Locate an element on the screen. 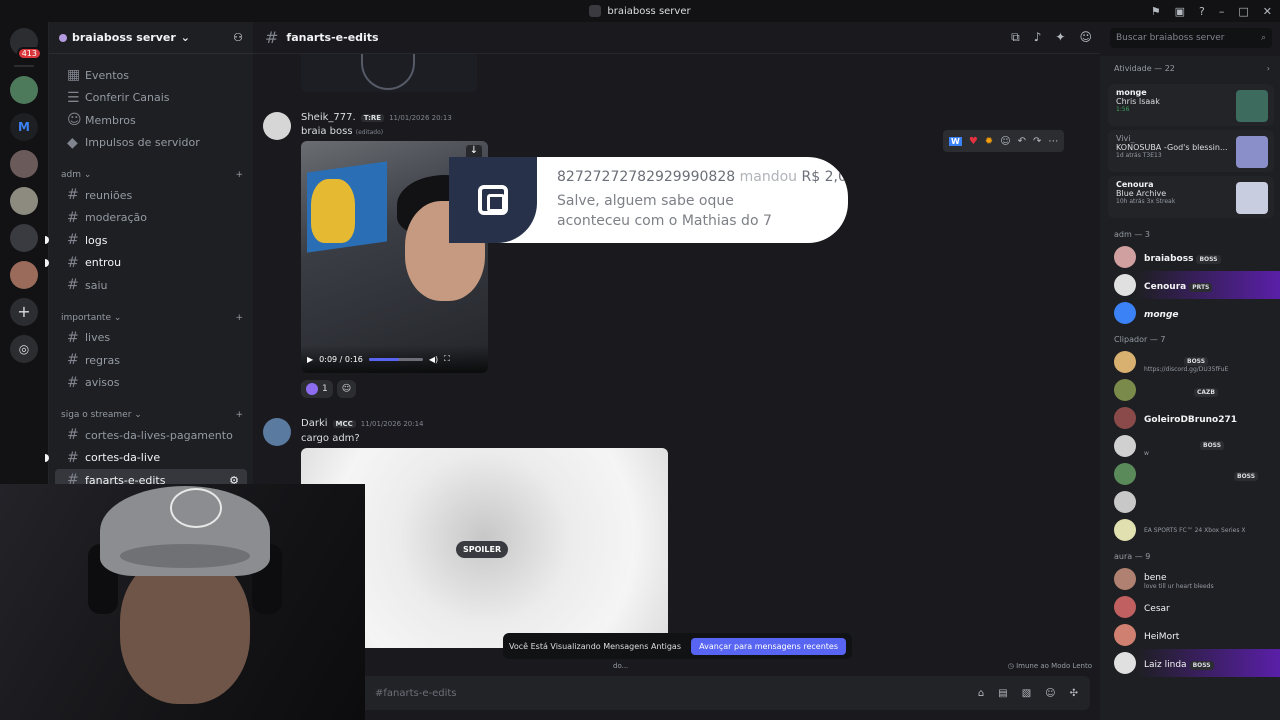 This screenshot has width=1280, height=720. inbox-icon: ▣ is located at coordinates (1180, 11).